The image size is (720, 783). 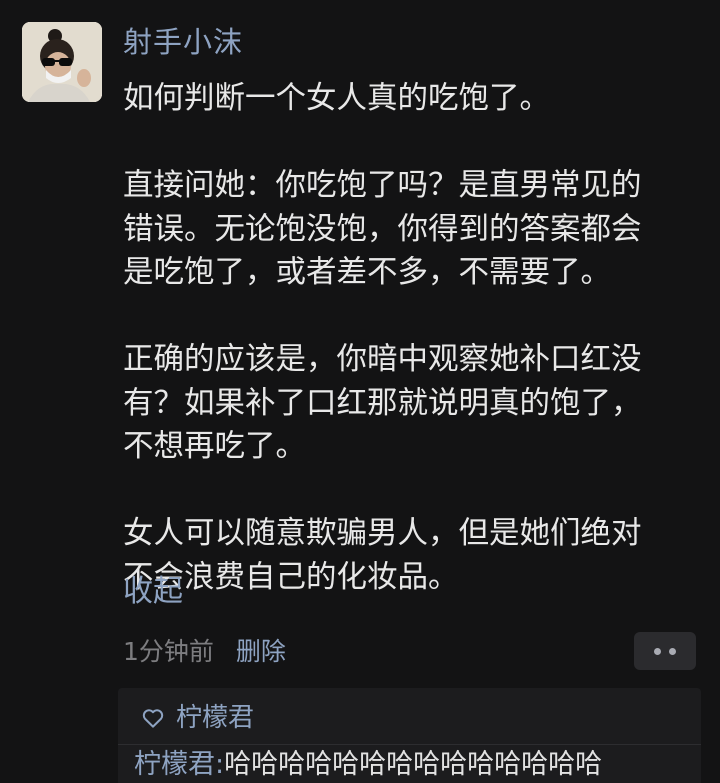 I want to click on comment-meta: 1分钟前 删除, so click(x=204, y=652).